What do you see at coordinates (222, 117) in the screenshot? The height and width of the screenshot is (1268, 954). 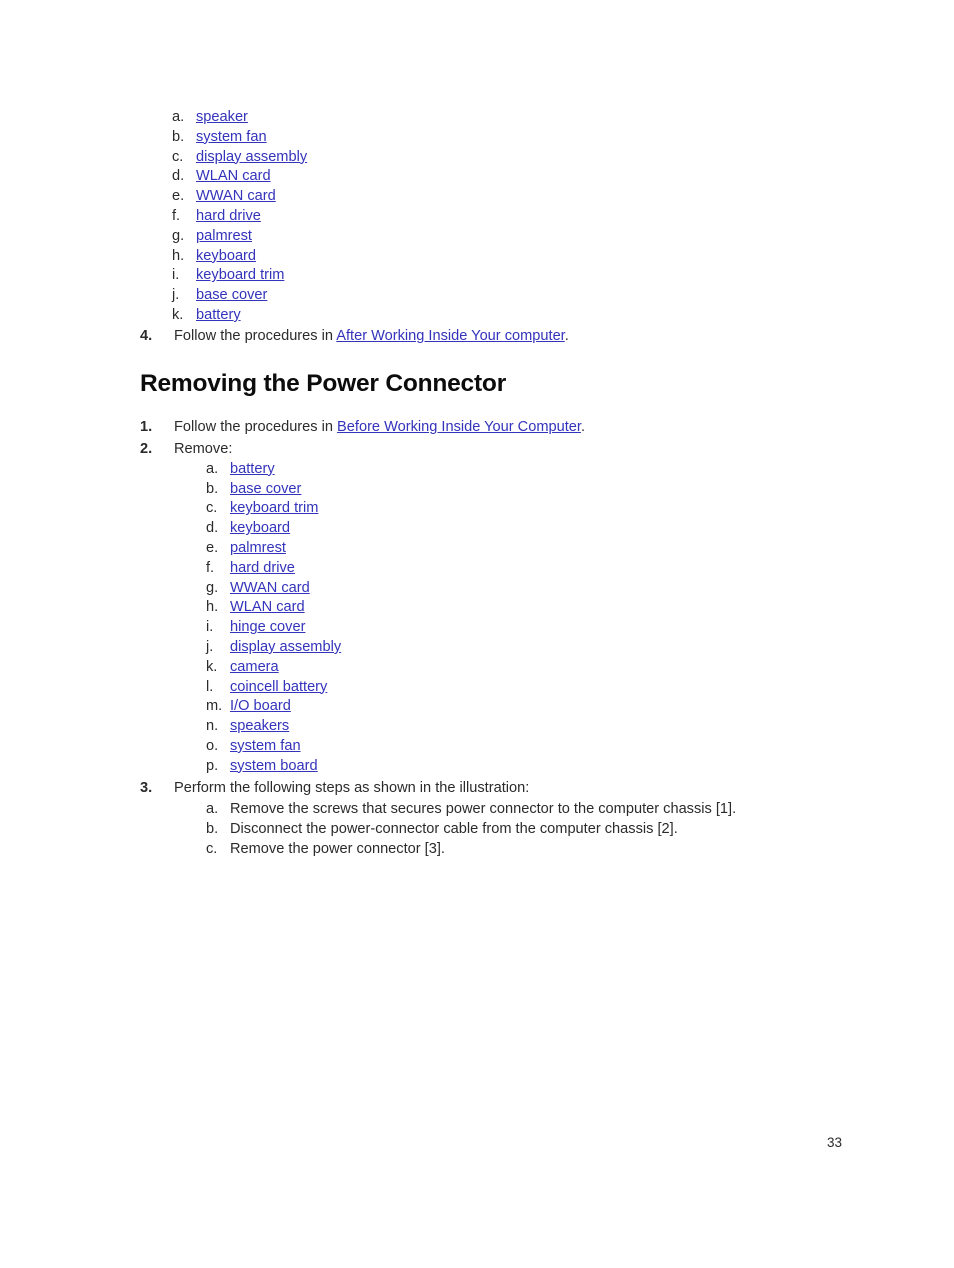 I see `component-link: speaker` at bounding box center [222, 117].